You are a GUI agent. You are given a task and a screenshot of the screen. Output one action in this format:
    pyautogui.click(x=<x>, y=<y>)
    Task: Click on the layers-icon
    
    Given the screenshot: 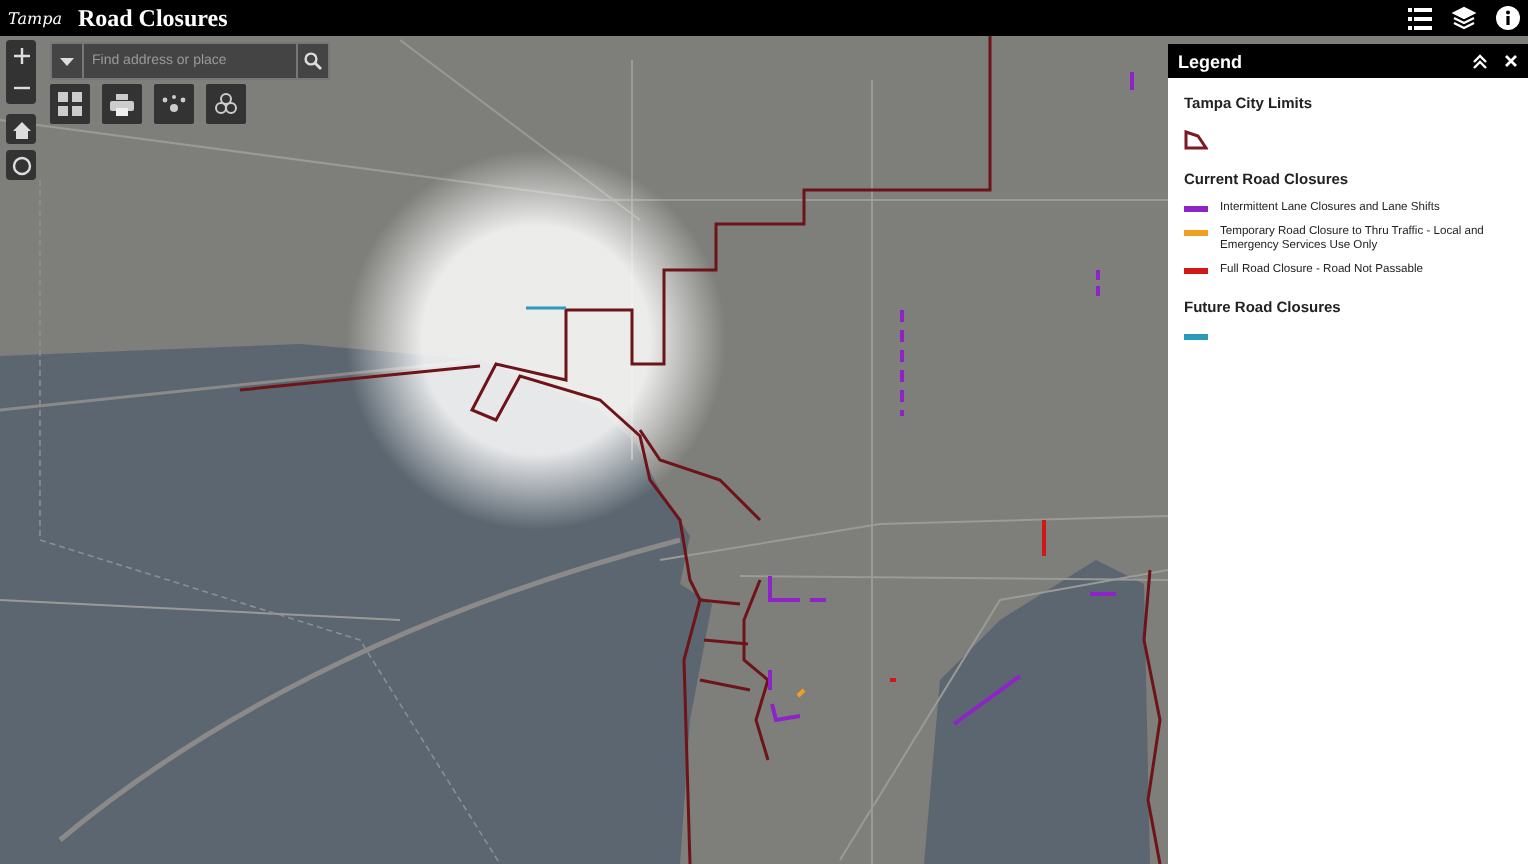 What is the action you would take?
    pyautogui.click(x=1464, y=18)
    